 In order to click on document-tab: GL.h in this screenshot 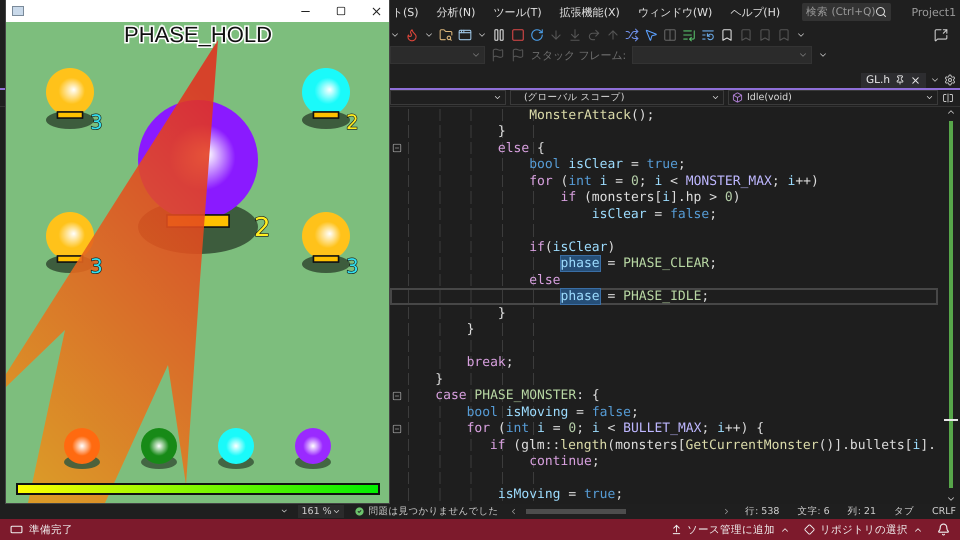, I will do `click(893, 80)`.